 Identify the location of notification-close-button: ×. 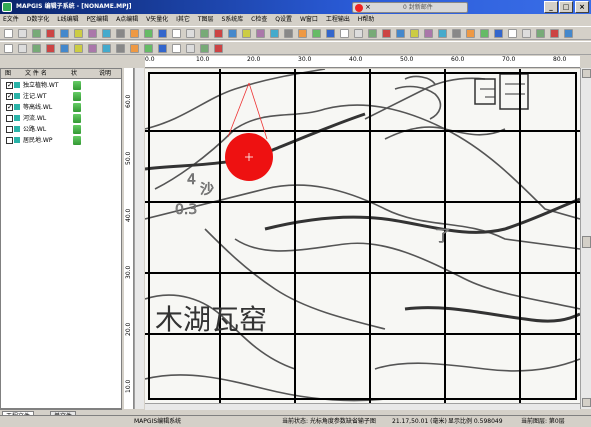
(368, 7).